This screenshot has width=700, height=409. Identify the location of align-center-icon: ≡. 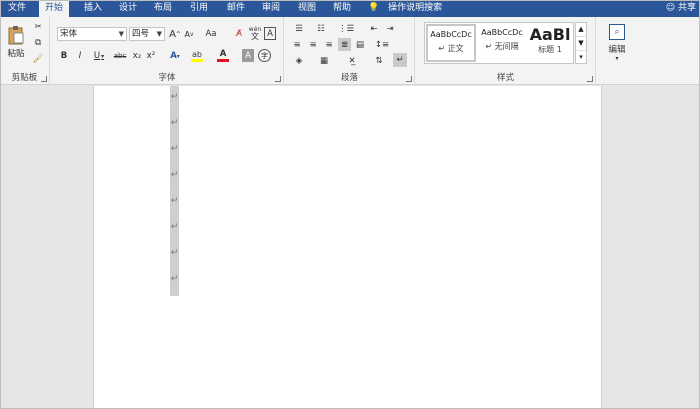
(313, 45).